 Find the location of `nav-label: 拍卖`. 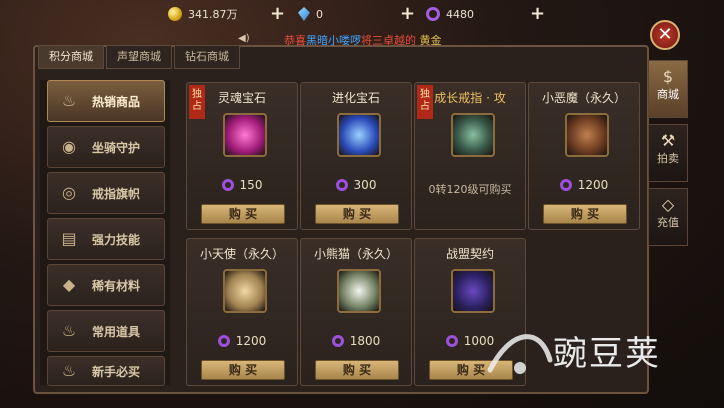

nav-label: 拍卖 is located at coordinates (668, 158).